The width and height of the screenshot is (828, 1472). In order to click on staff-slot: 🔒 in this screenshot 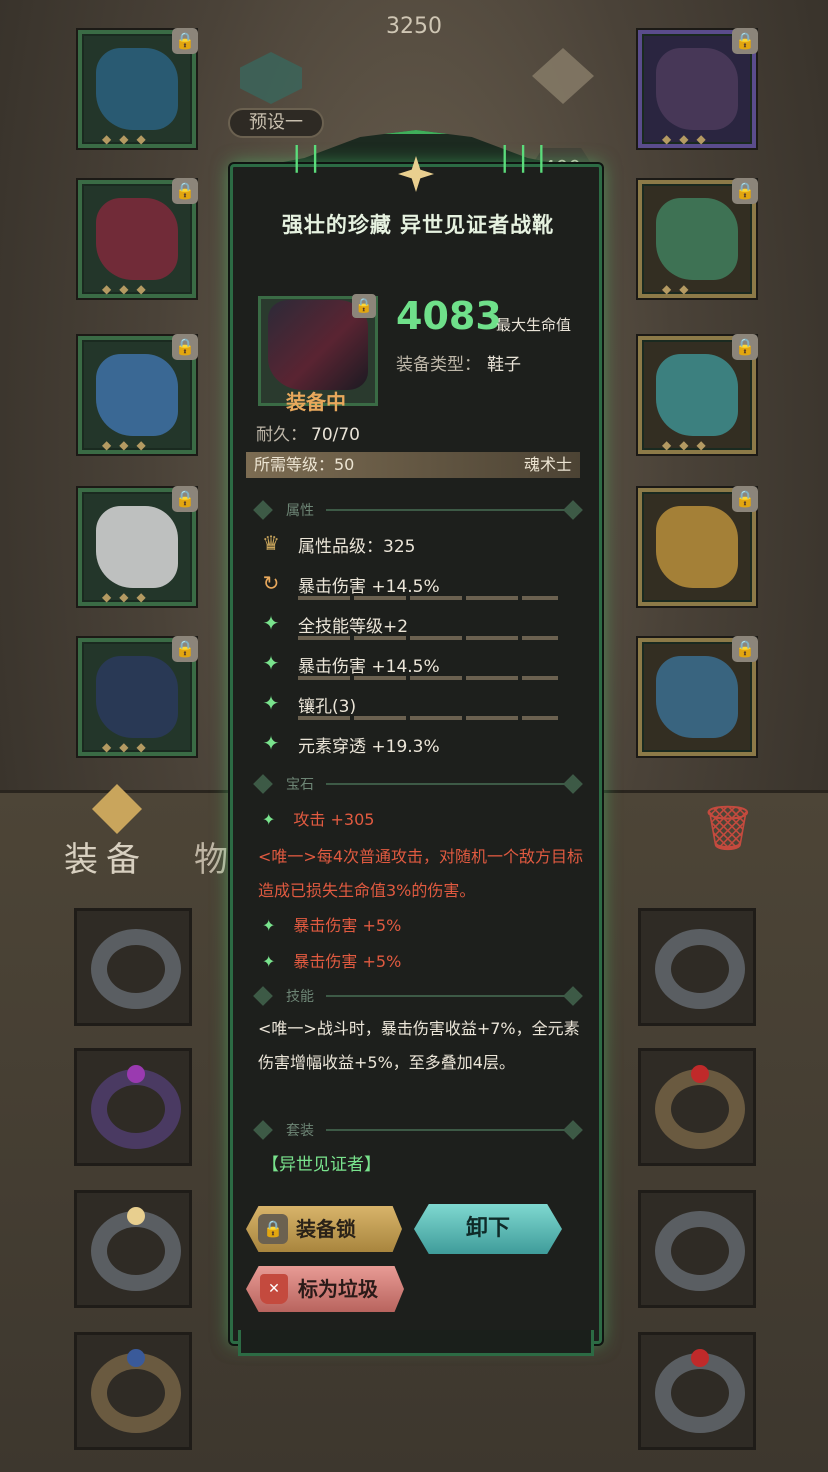, I will do `click(698, 546)`.